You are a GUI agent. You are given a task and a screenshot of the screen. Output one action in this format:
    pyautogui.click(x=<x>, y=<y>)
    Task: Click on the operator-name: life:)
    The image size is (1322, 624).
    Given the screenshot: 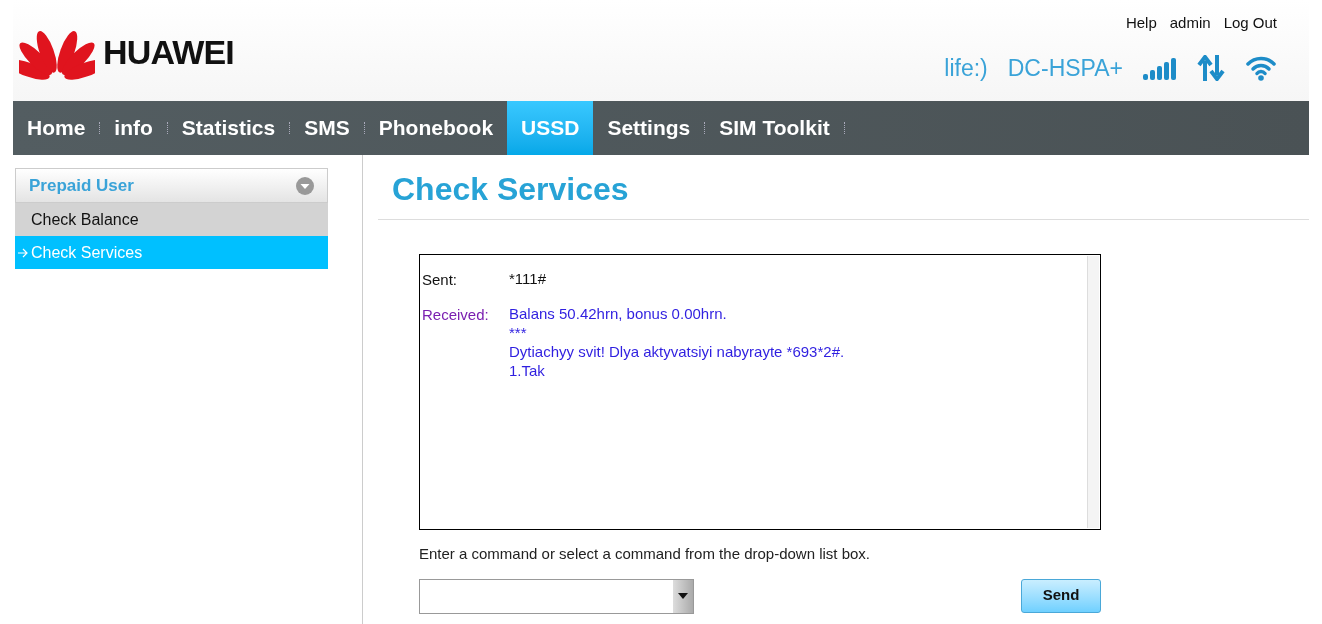 What is the action you would take?
    pyautogui.click(x=966, y=68)
    